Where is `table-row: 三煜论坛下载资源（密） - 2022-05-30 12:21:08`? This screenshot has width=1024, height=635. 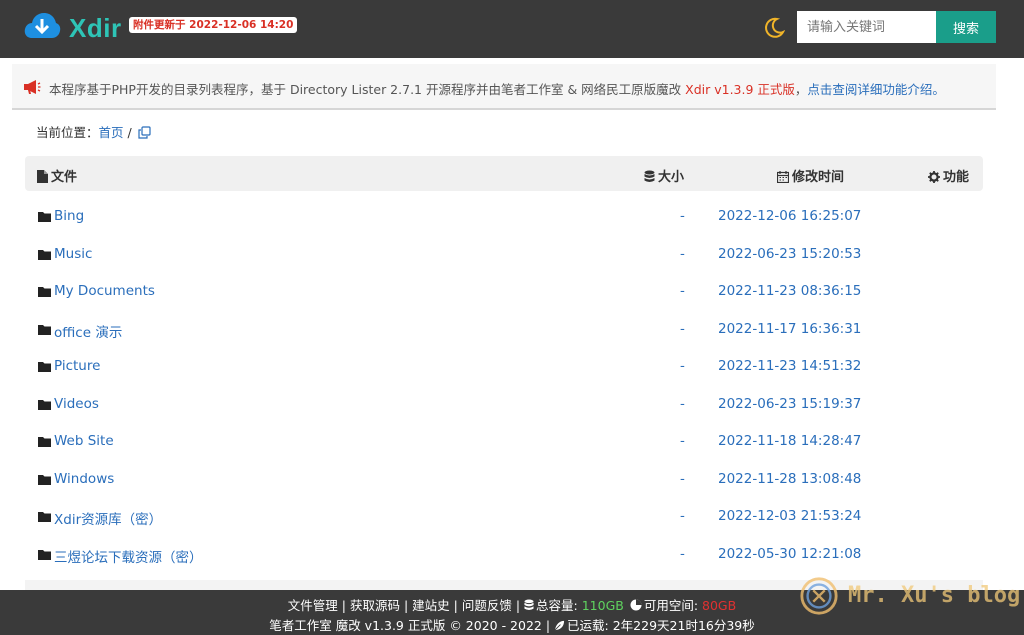
table-row: 三煜论坛下载资源（密） - 2022-05-30 12:21:08 is located at coordinates (504, 555).